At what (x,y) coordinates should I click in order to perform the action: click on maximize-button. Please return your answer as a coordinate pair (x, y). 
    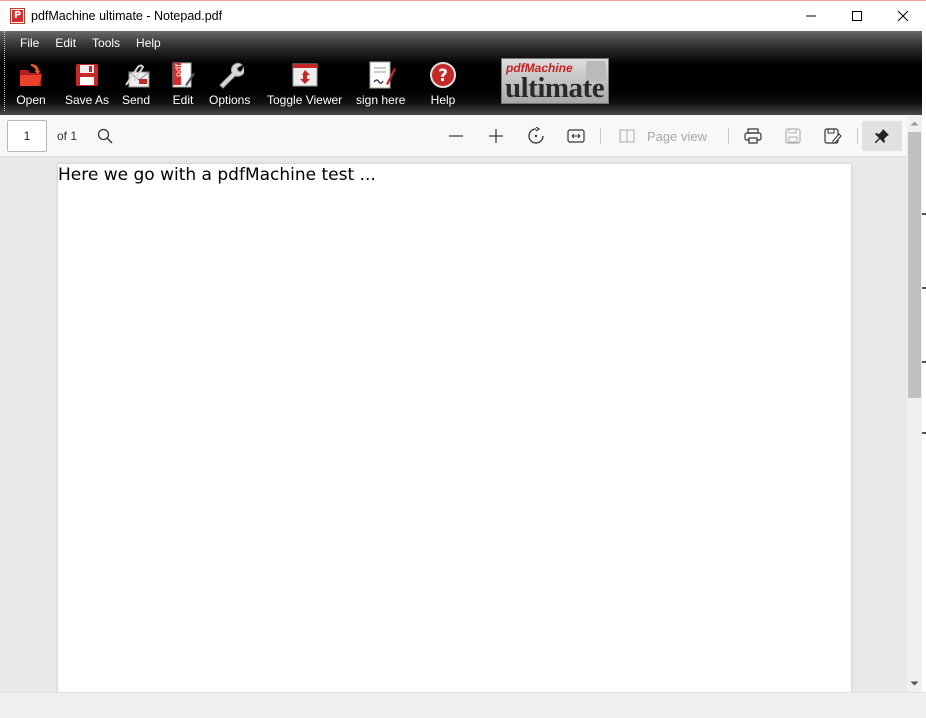
    Looking at the image, I should click on (857, 16).